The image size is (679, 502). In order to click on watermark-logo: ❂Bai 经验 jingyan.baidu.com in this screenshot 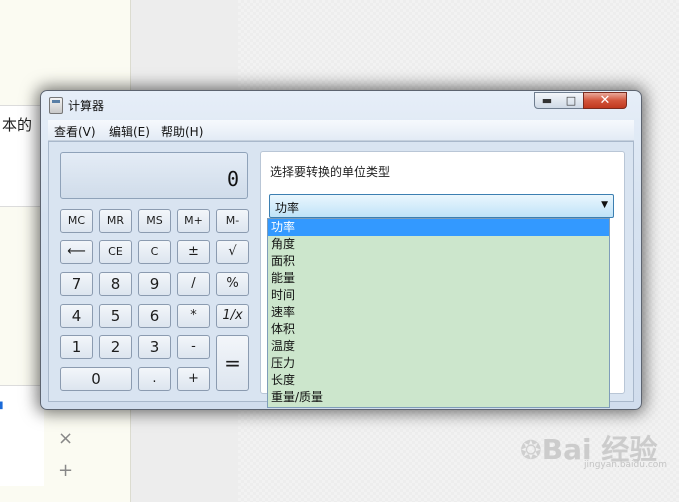, I will do `click(594, 451)`.